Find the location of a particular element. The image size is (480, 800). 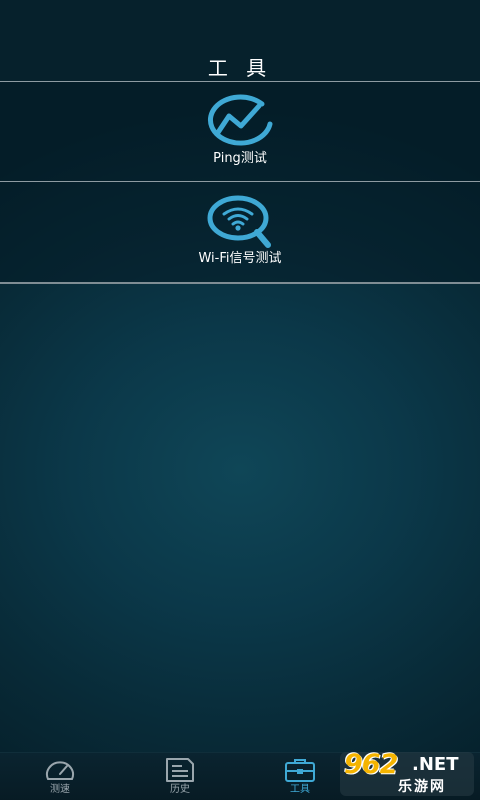

tab-history: 历史 is located at coordinates (180, 776).